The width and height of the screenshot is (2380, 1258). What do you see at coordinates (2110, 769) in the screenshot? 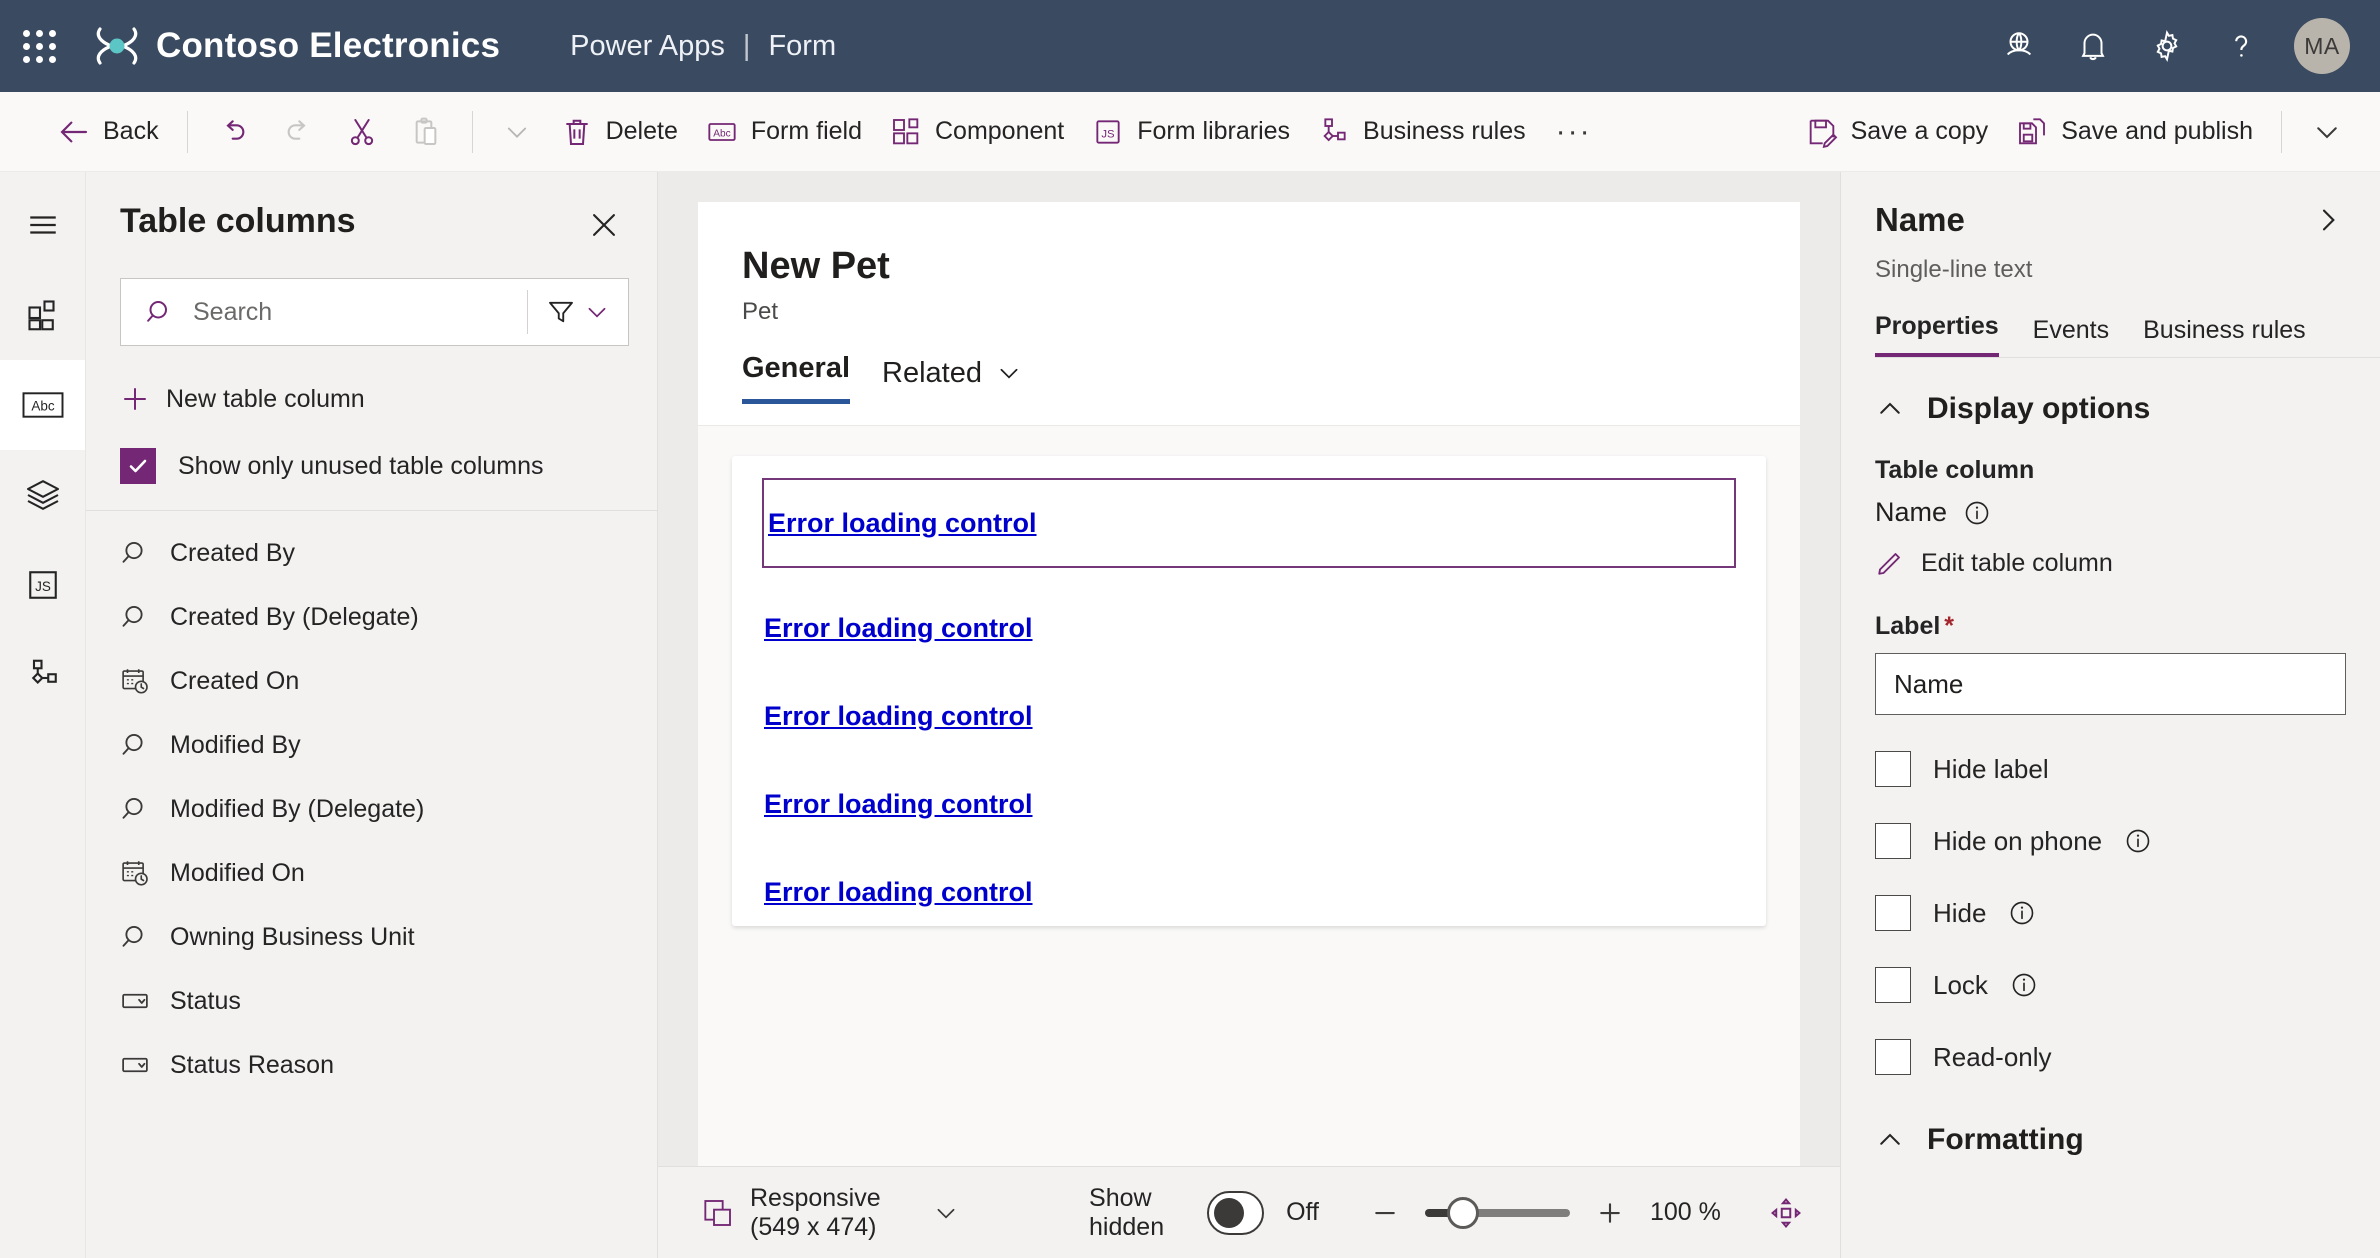
I see `property-checkbox: Hide label` at bounding box center [2110, 769].